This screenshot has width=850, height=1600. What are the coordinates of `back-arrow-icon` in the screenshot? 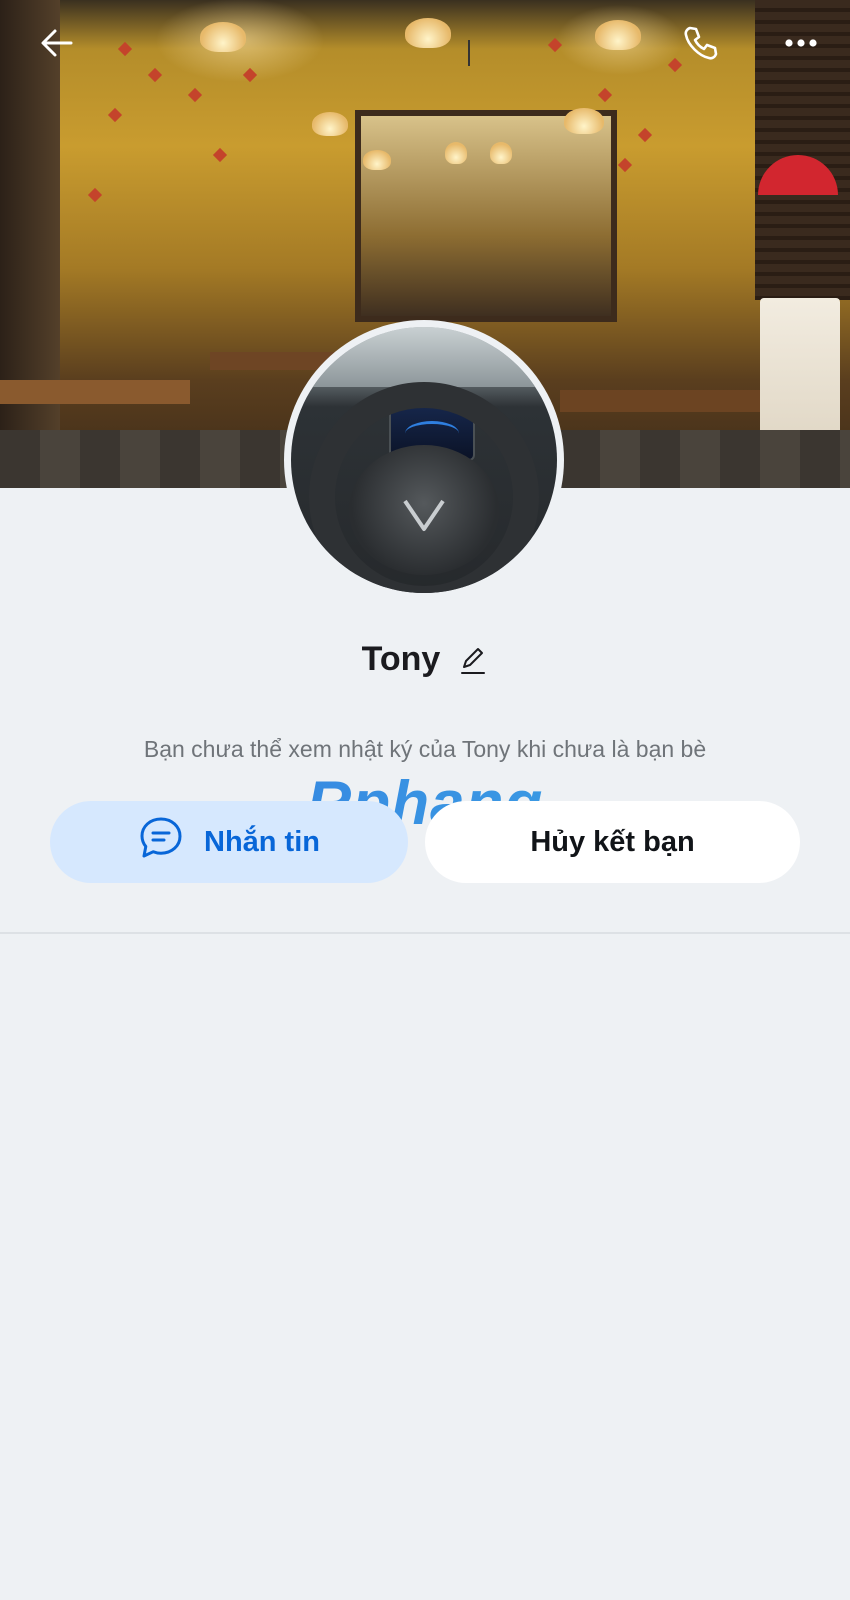 It's located at (57, 43).